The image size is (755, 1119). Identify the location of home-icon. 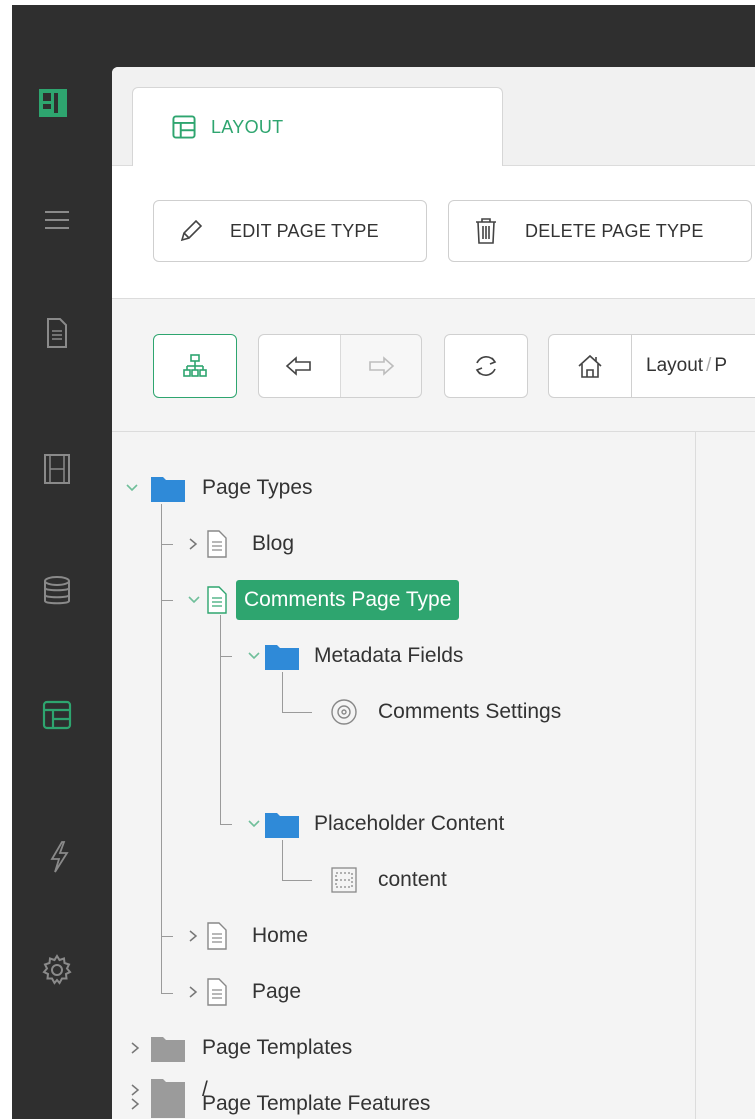
(590, 366).